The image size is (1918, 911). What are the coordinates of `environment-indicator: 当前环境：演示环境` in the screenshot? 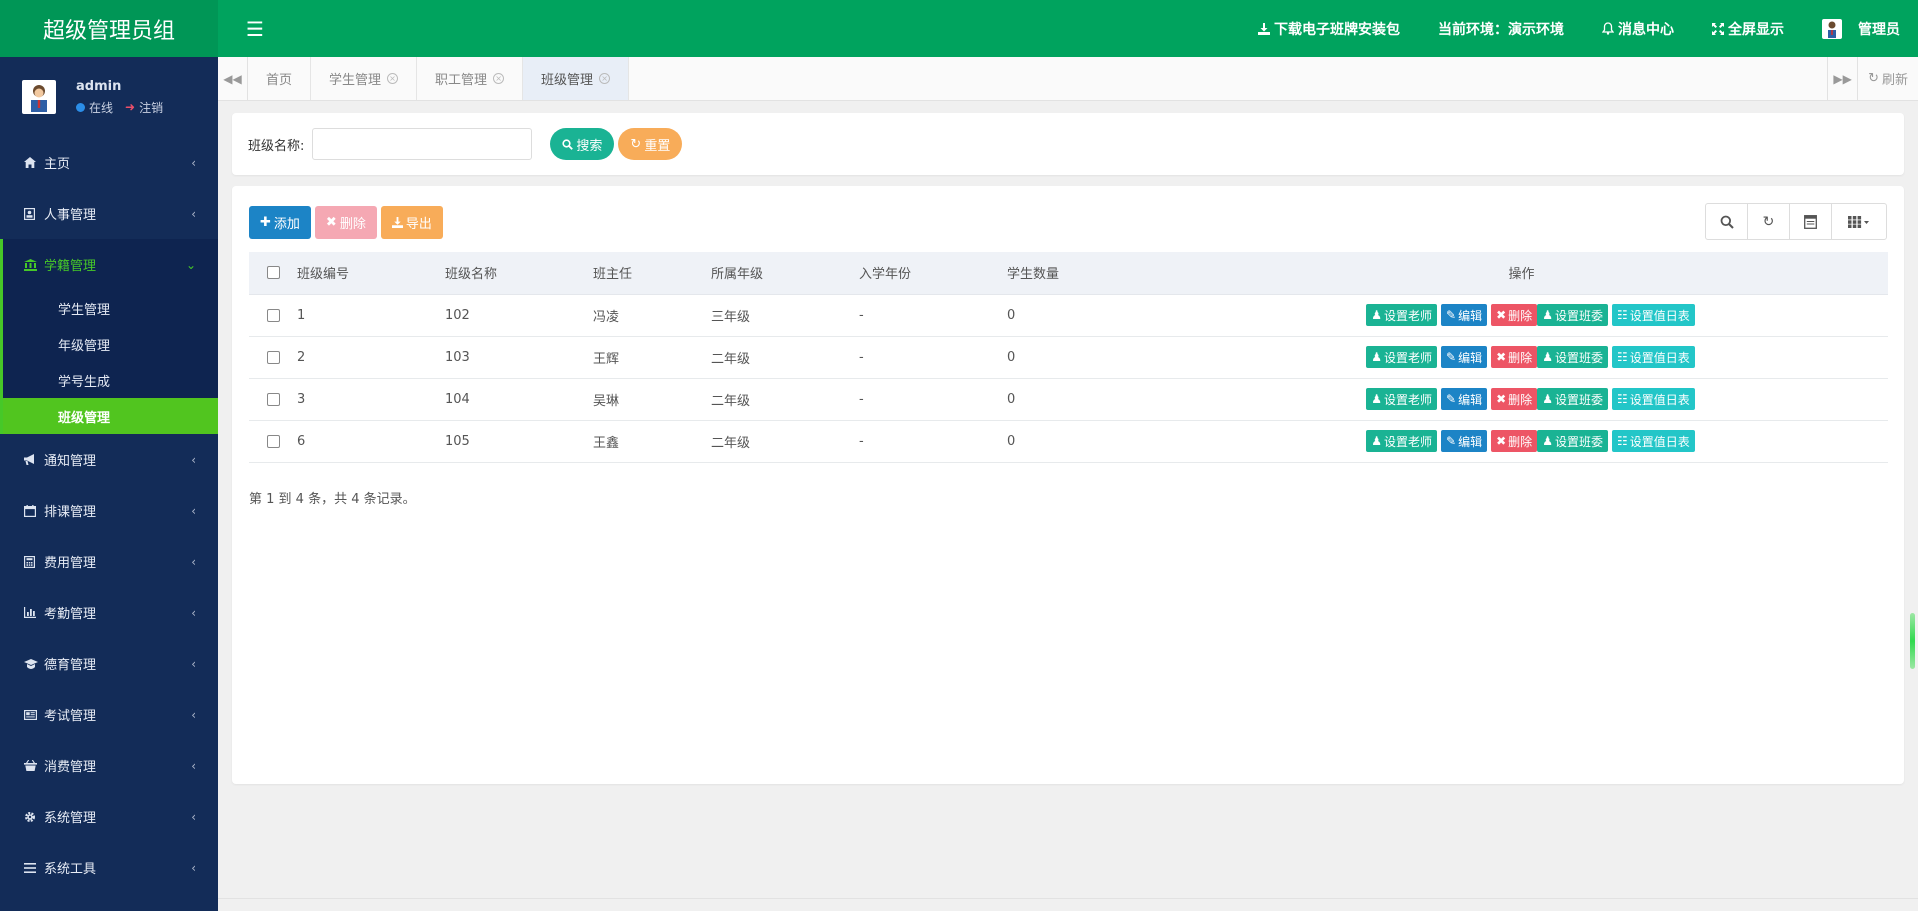 It's located at (1501, 29).